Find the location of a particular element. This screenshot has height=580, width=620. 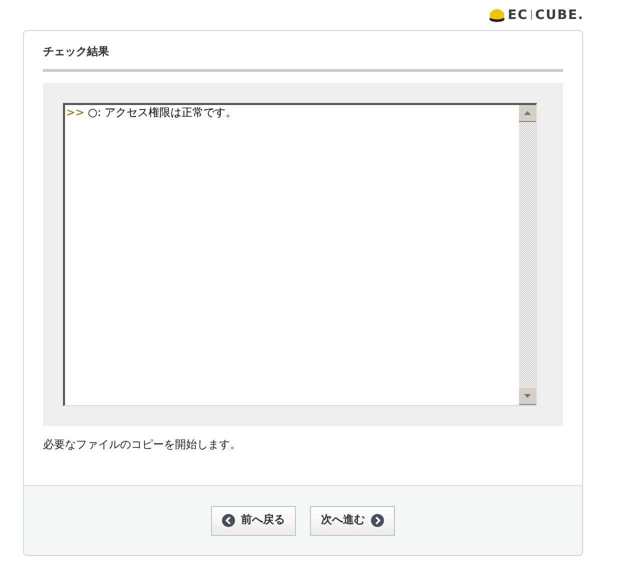

back-button: 前へ戻る is located at coordinates (253, 521).